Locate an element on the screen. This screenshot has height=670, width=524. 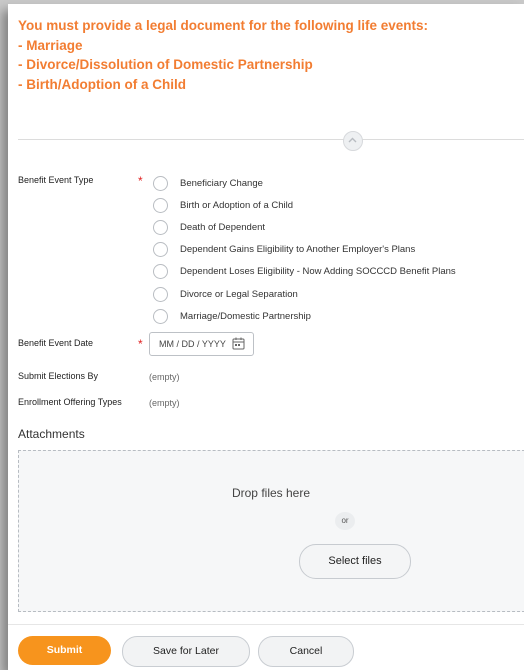
enrollment-offering-types-value: (empty) is located at coordinates (164, 403).